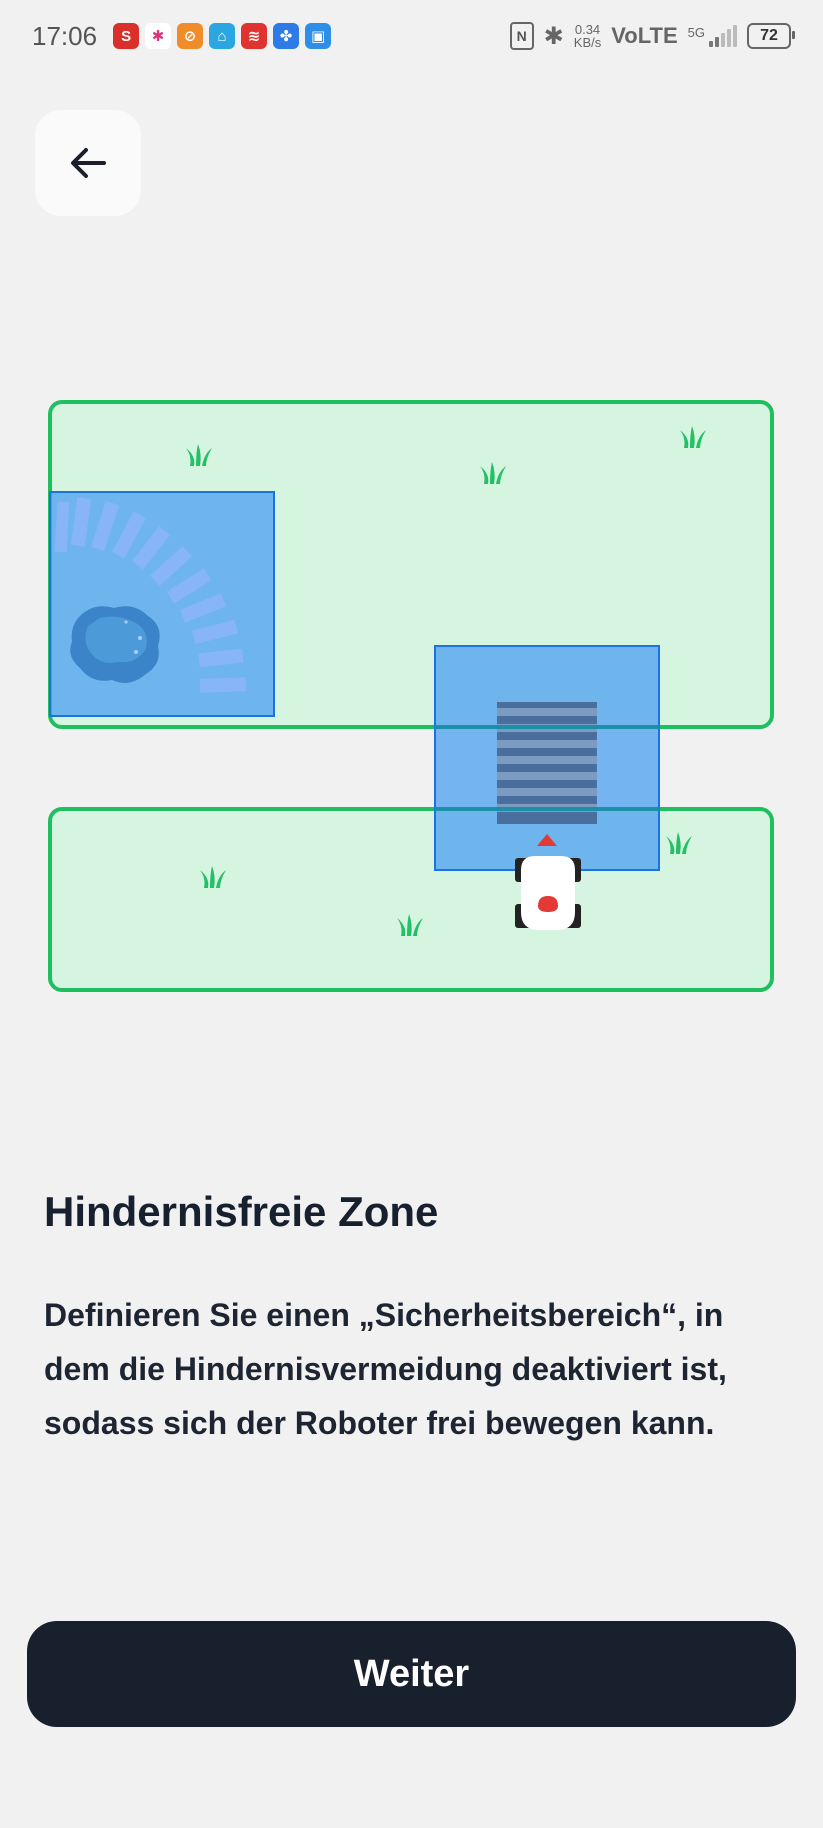 Image resolution: width=823 pixels, height=1828 pixels. Describe the element at coordinates (587, 42) in the screenshot. I see `network-speed-unit: KB/s` at that location.